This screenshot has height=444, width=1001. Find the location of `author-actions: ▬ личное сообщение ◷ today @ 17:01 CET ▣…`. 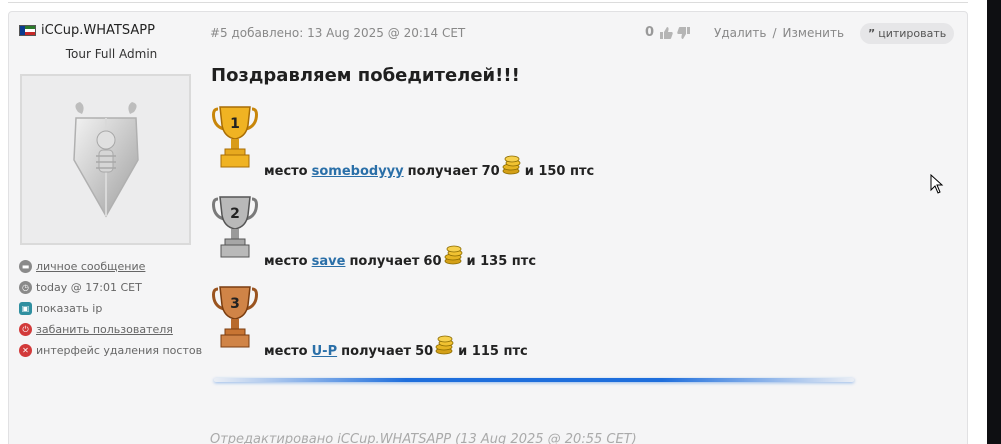

author-actions: ▬ личное сообщение ◷ today @ 17:01 CET ▣… is located at coordinates (114, 308).